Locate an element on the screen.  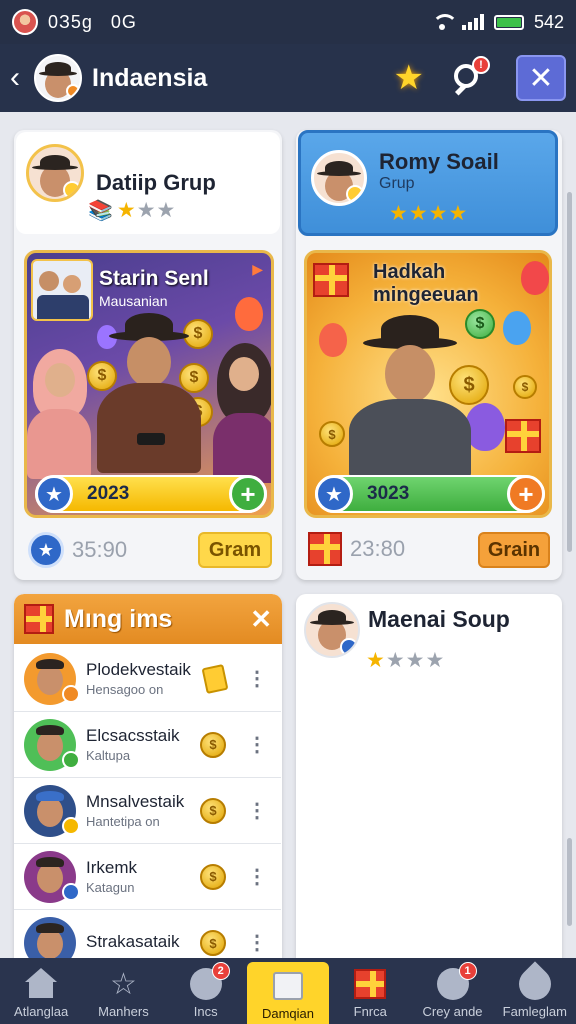
promo-stat-left: ★ 35:90 is located at coordinates (77, 550).